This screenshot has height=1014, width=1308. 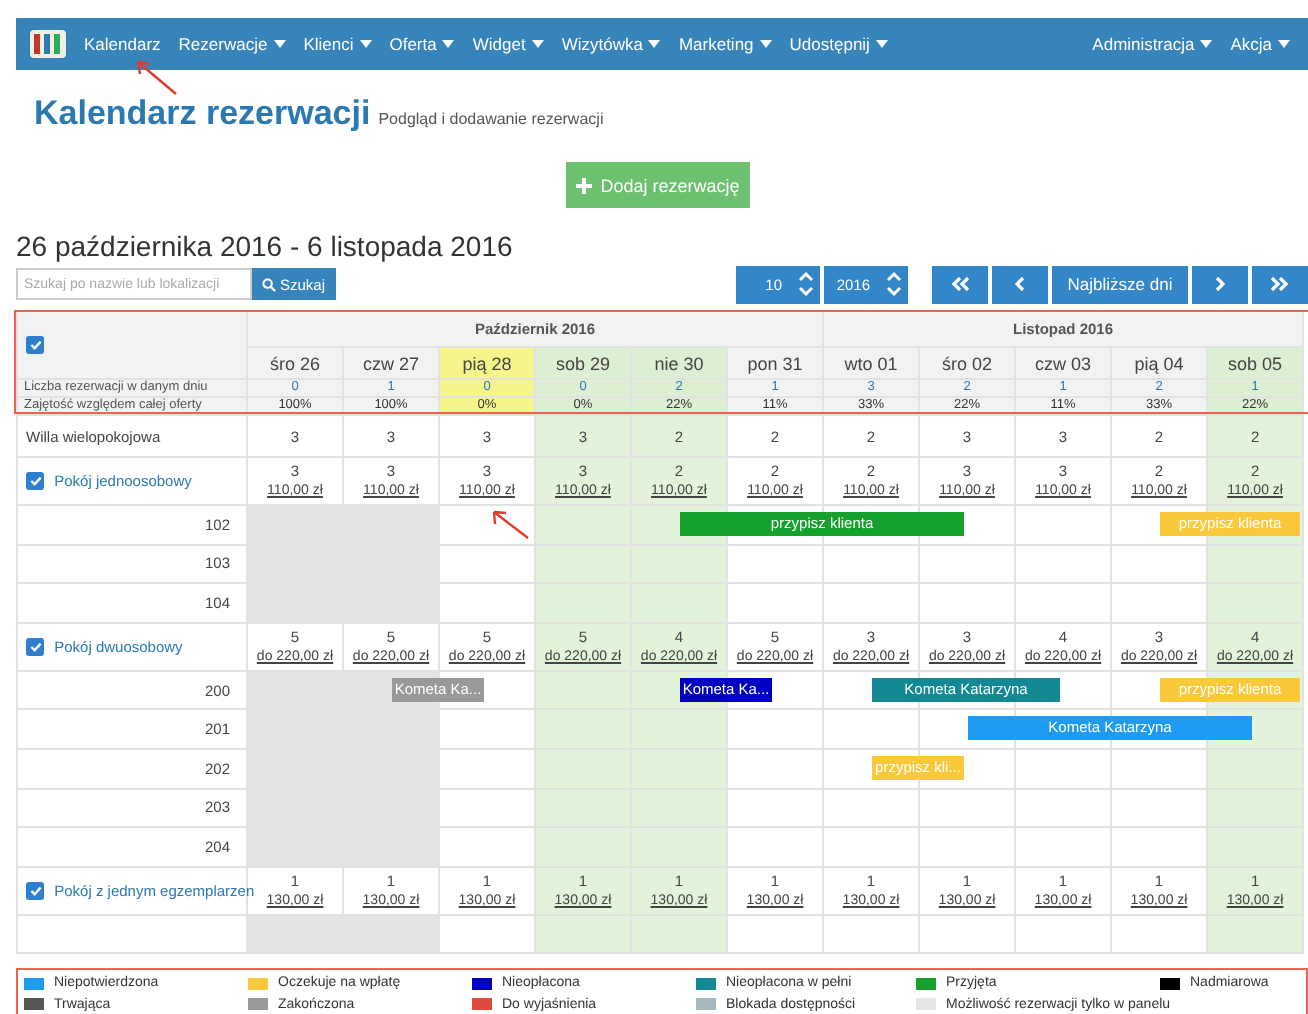 I want to click on double-chevron-right-icon, so click(x=1280, y=284).